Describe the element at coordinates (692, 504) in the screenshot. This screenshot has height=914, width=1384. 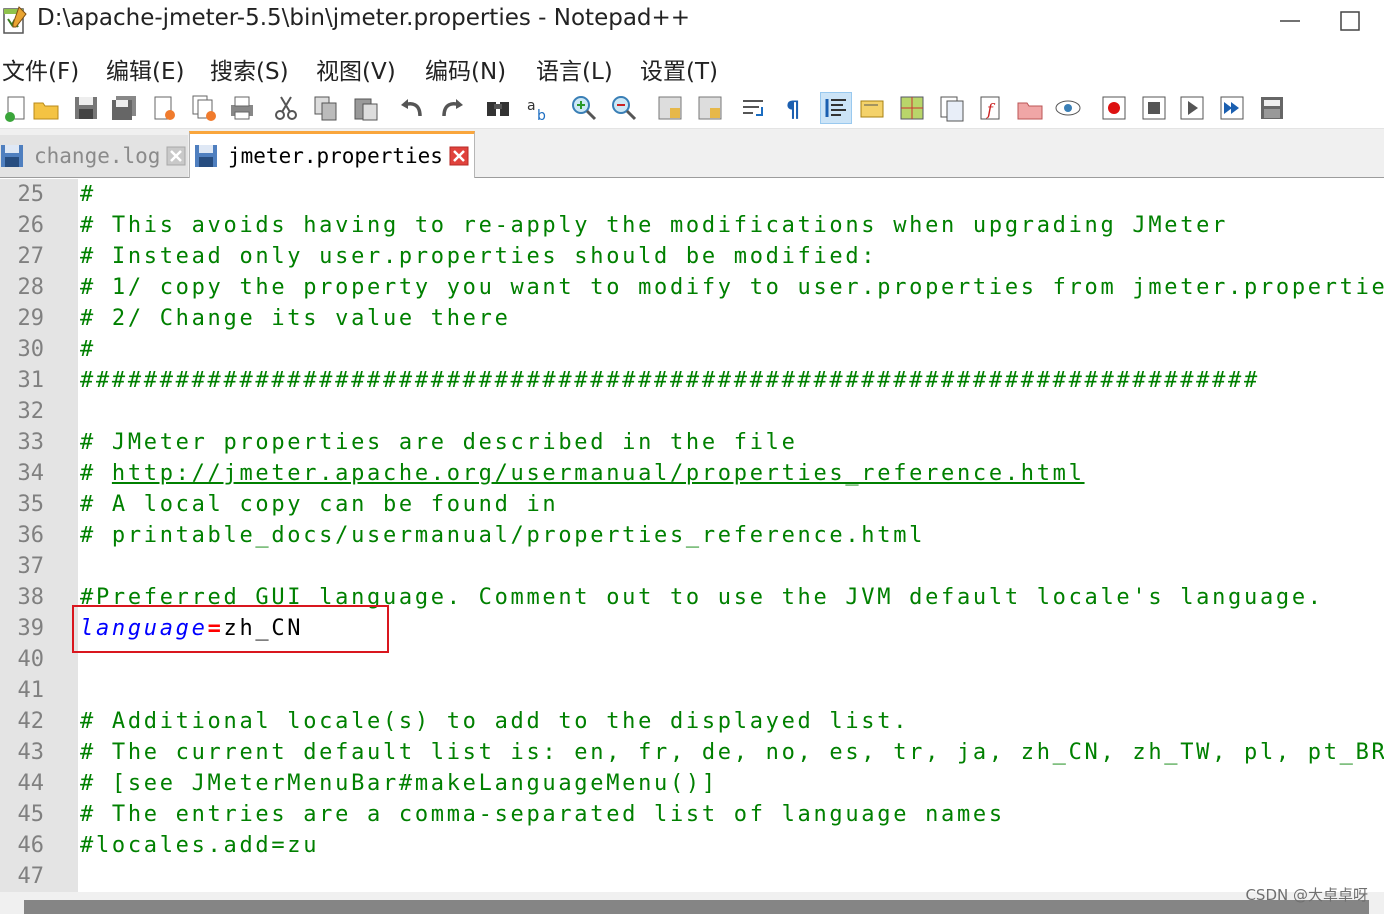
I see `code-line: 35 # A local copy can be found in` at that location.